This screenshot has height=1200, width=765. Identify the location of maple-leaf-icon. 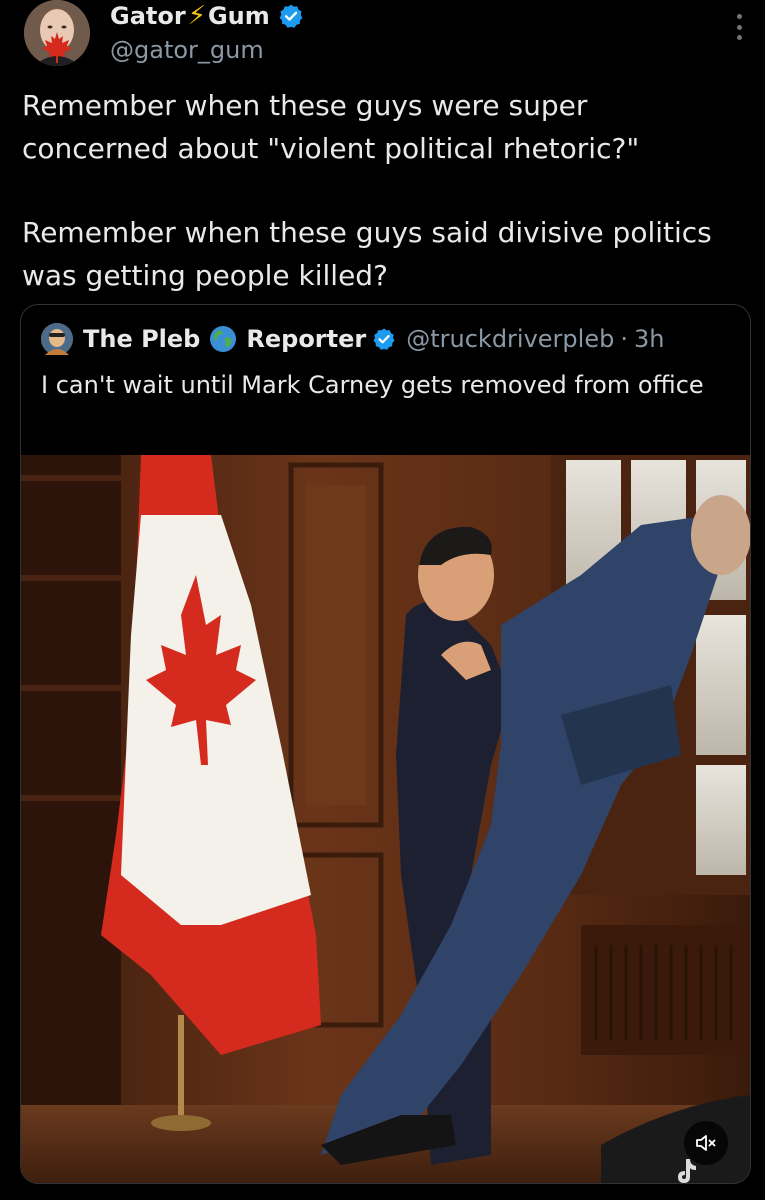
(57, 47).